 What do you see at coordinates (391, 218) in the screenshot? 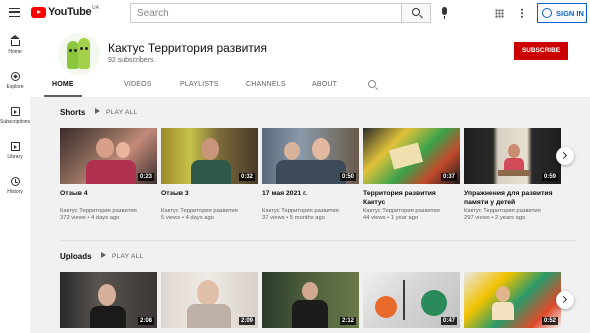
I see `video-meta: 44 views • 1 year ago` at bounding box center [391, 218].